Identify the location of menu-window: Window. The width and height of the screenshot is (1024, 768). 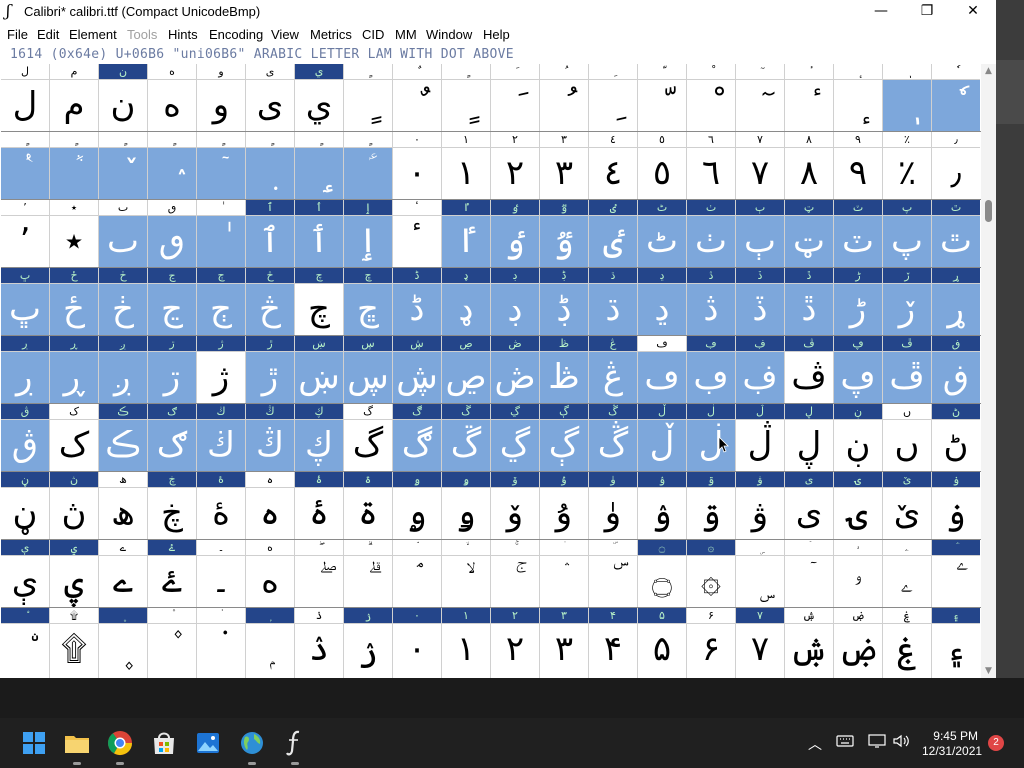
(449, 34).